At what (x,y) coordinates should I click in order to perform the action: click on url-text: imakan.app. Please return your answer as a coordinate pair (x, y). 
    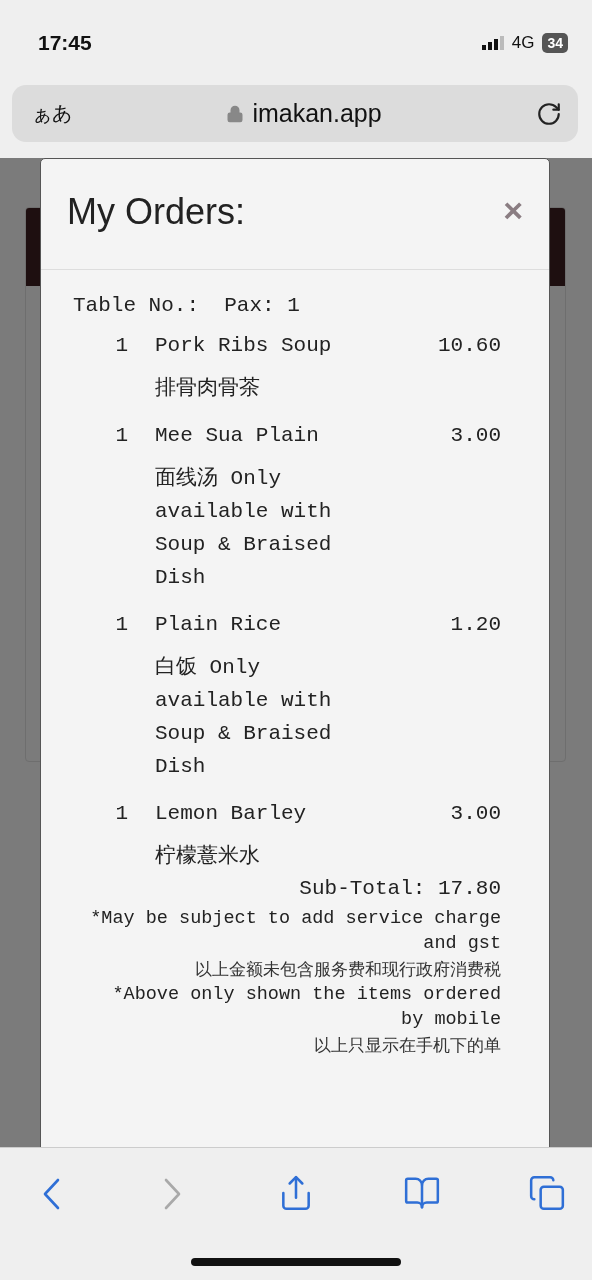
    Looking at the image, I should click on (317, 113).